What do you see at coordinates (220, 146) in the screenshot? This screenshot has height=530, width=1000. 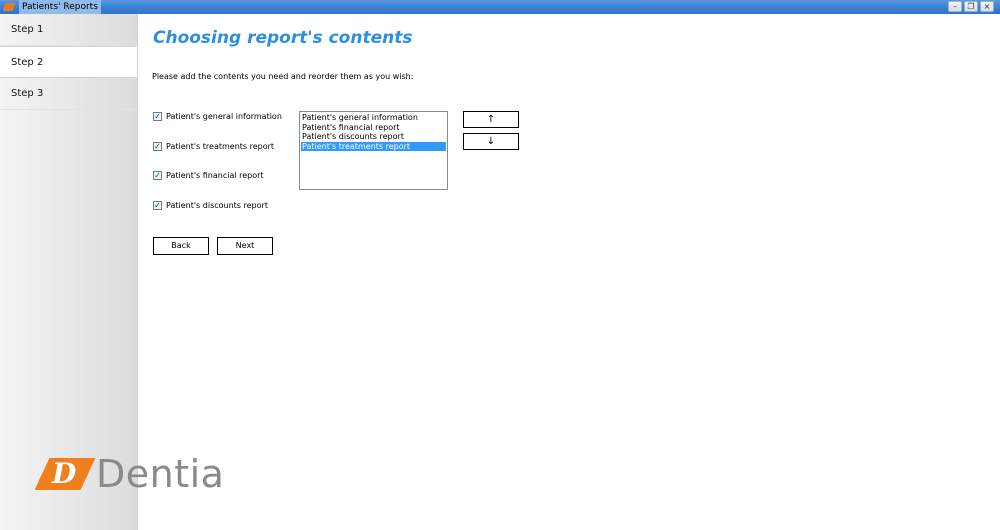 I see `checkbox-label: Patient's treatments report` at bounding box center [220, 146].